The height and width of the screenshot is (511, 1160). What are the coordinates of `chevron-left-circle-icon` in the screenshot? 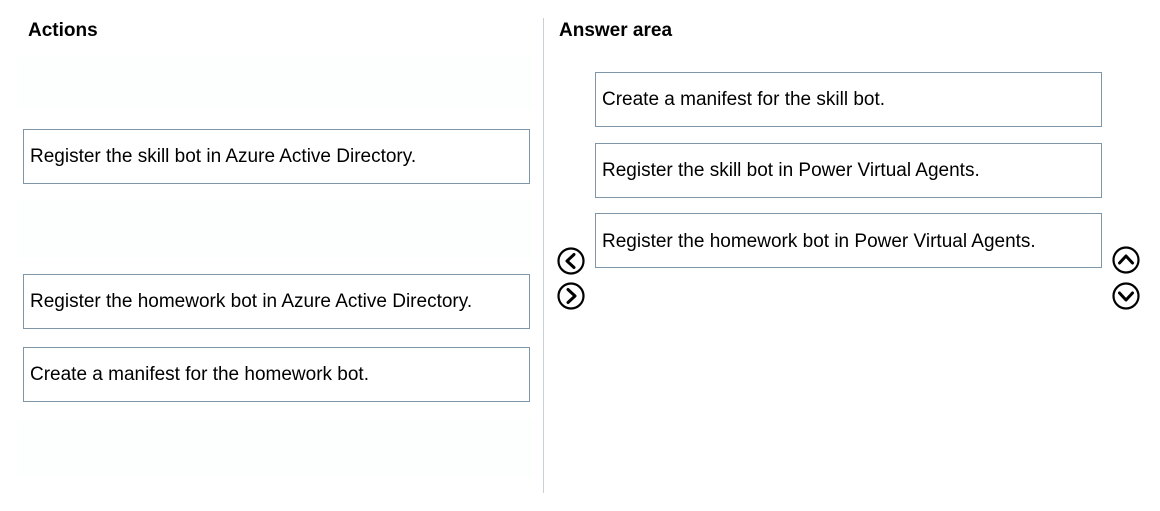 It's located at (571, 261).